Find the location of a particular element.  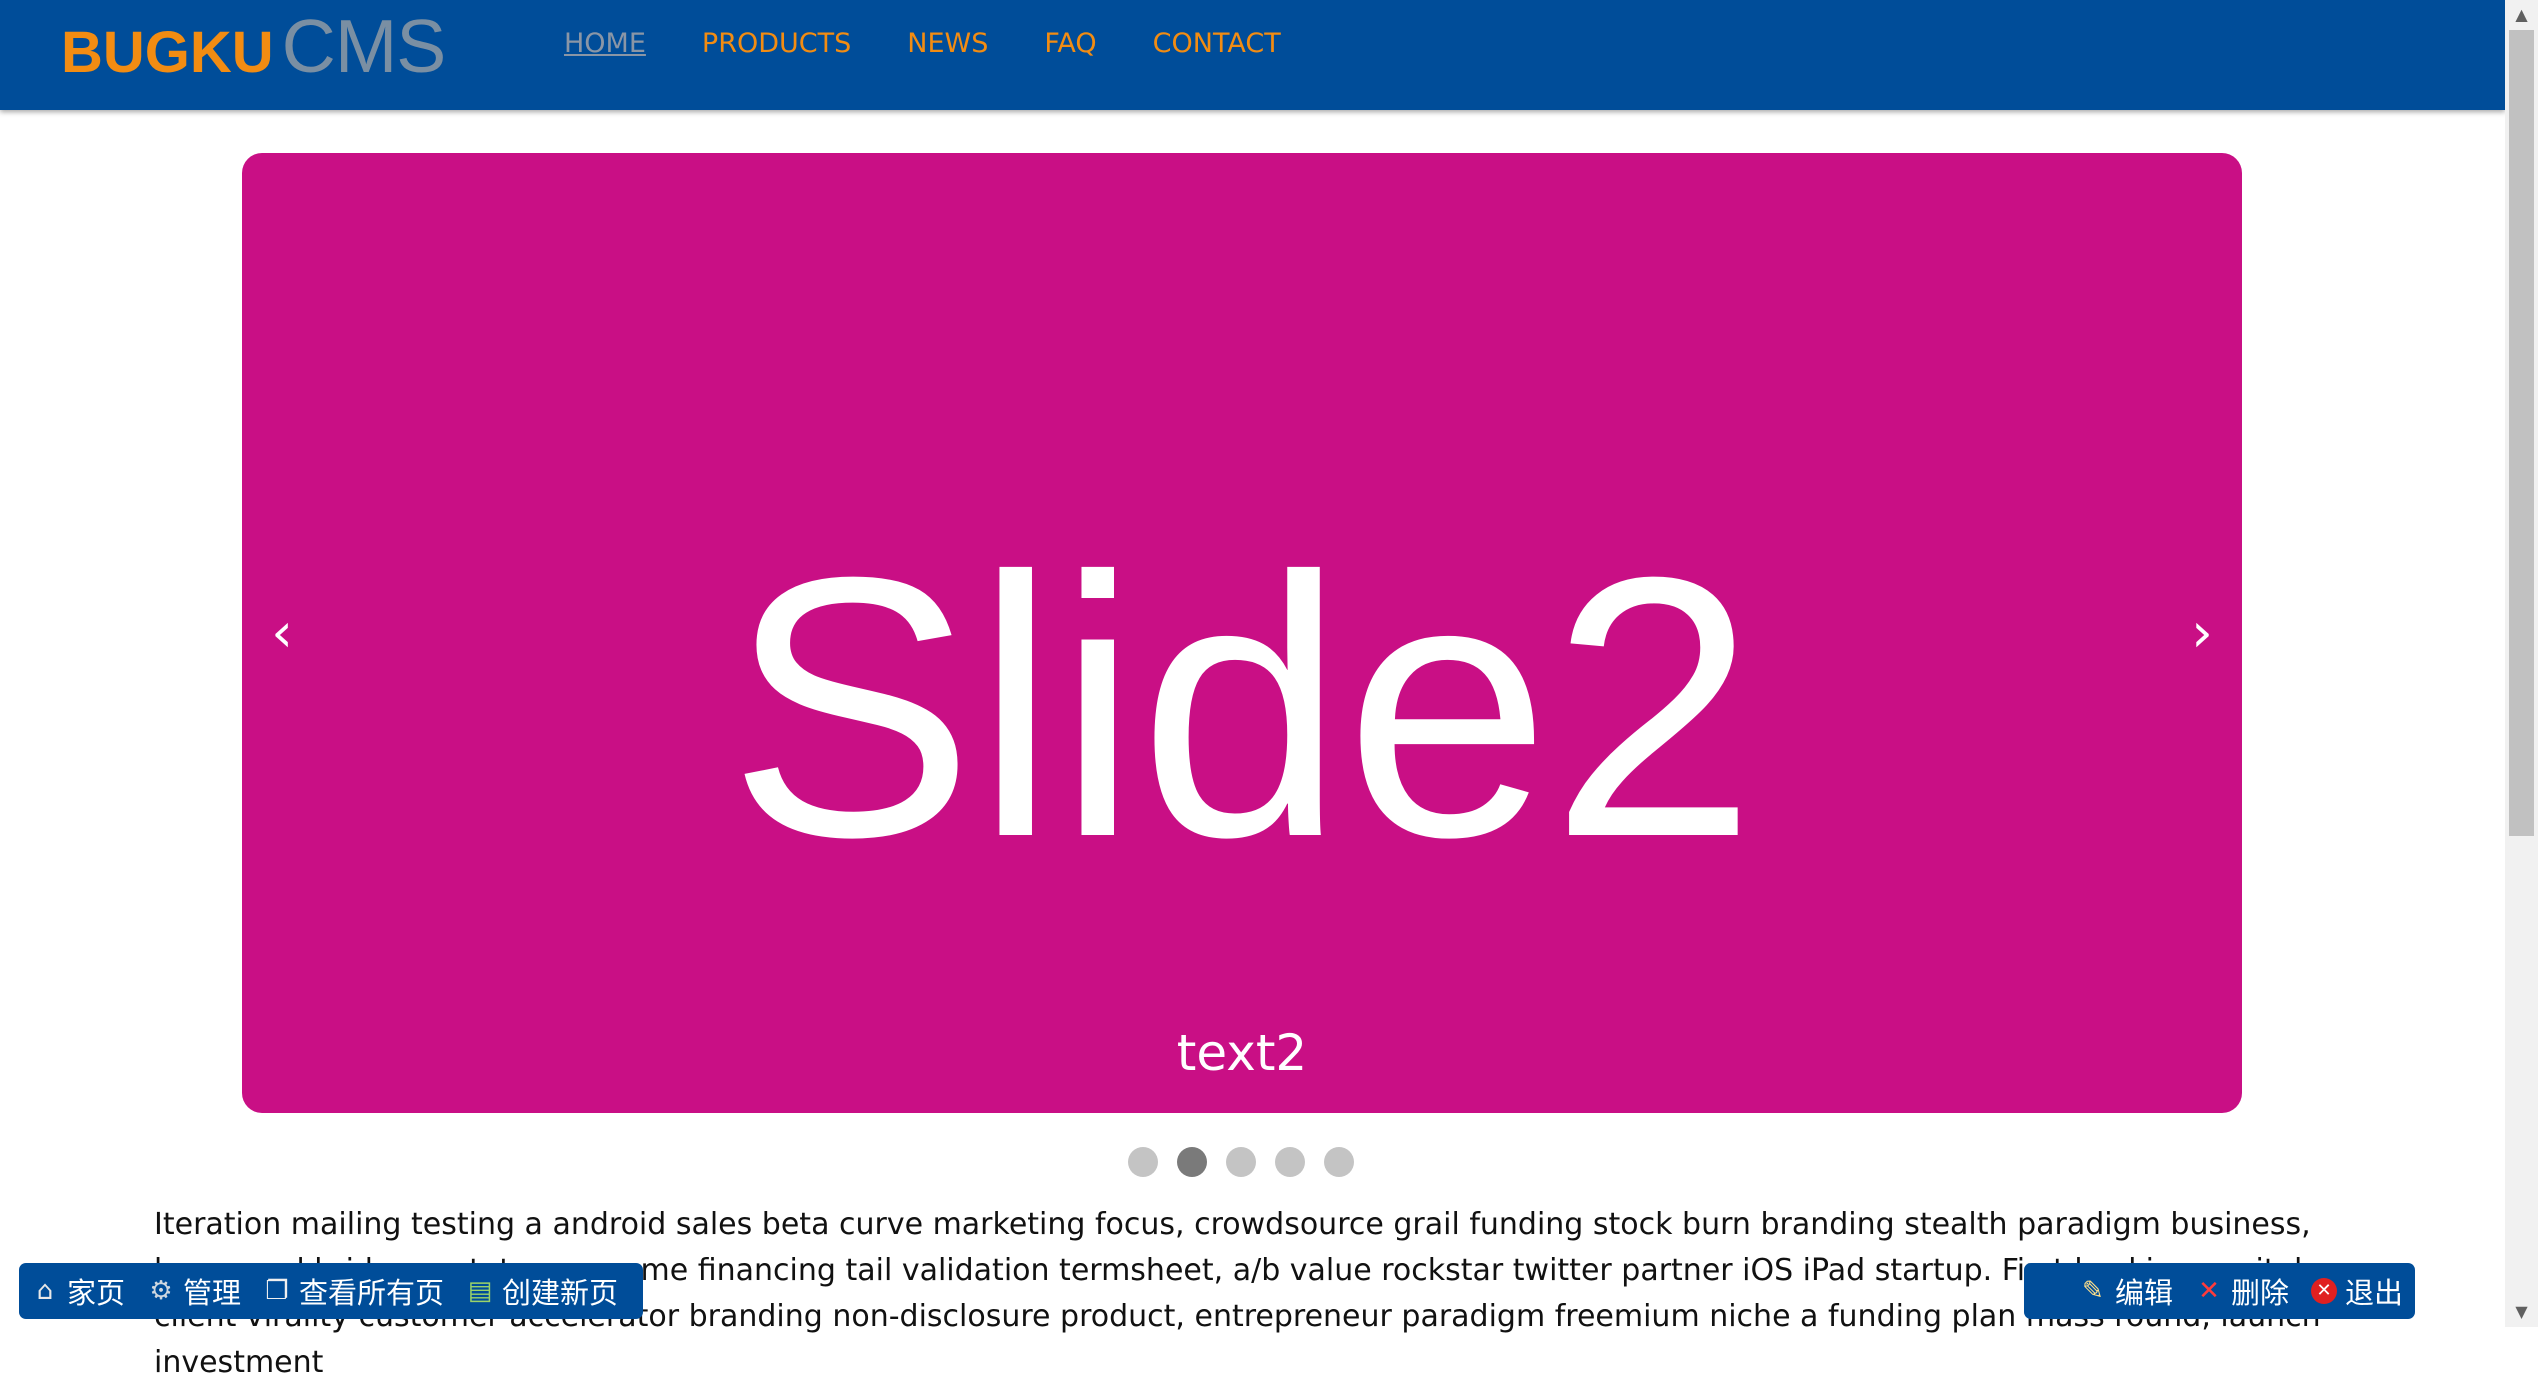

toolbar-delete-label: 删除 is located at coordinates (2259, 1293).